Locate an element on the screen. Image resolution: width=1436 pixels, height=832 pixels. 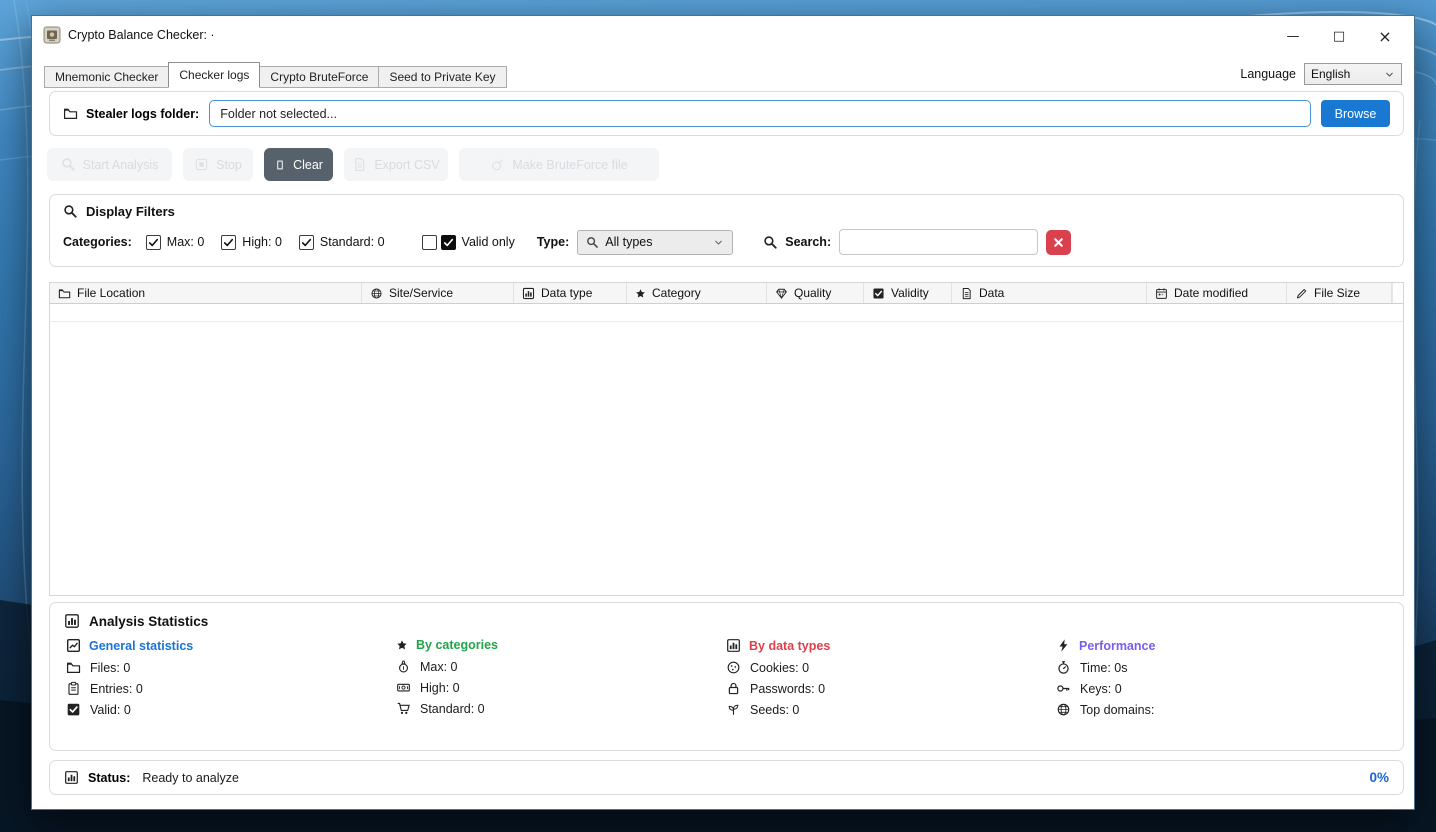
analysis-statistics-title: Analysis Statistics is located at coordinates (149, 621).